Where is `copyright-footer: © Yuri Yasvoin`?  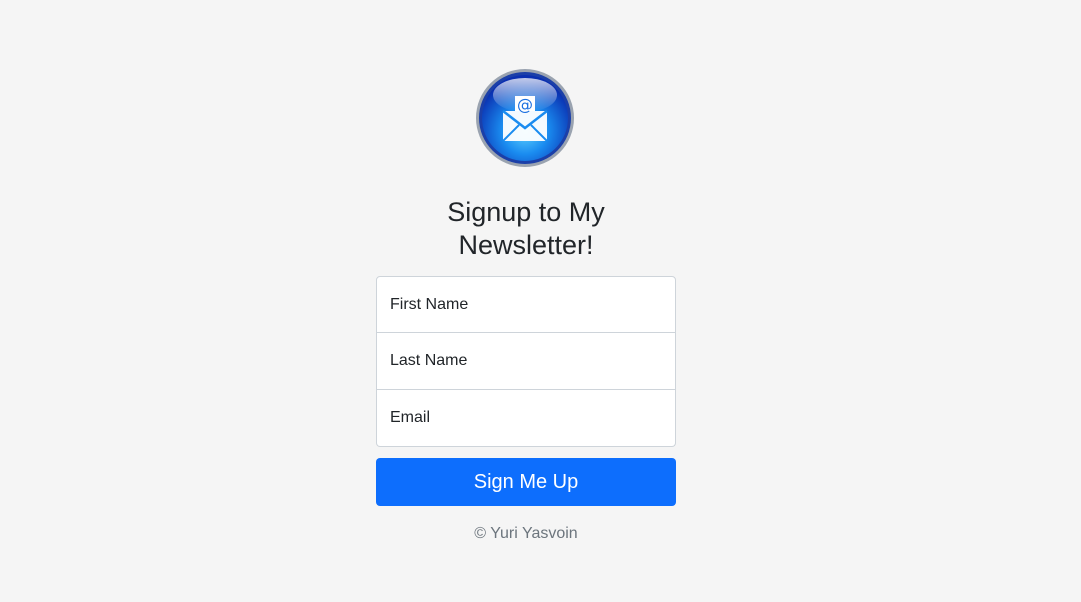 copyright-footer: © Yuri Yasvoin is located at coordinates (526, 533).